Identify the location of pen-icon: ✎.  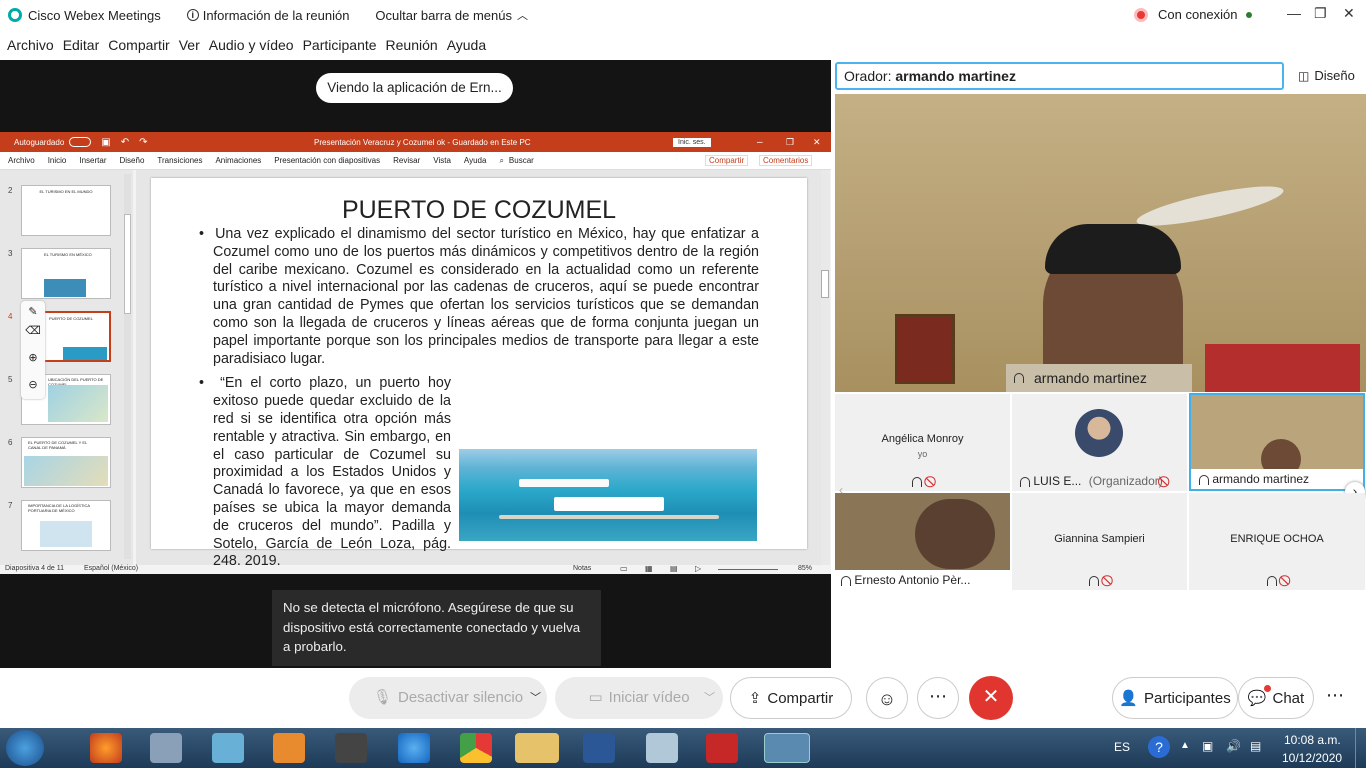
(33, 311).